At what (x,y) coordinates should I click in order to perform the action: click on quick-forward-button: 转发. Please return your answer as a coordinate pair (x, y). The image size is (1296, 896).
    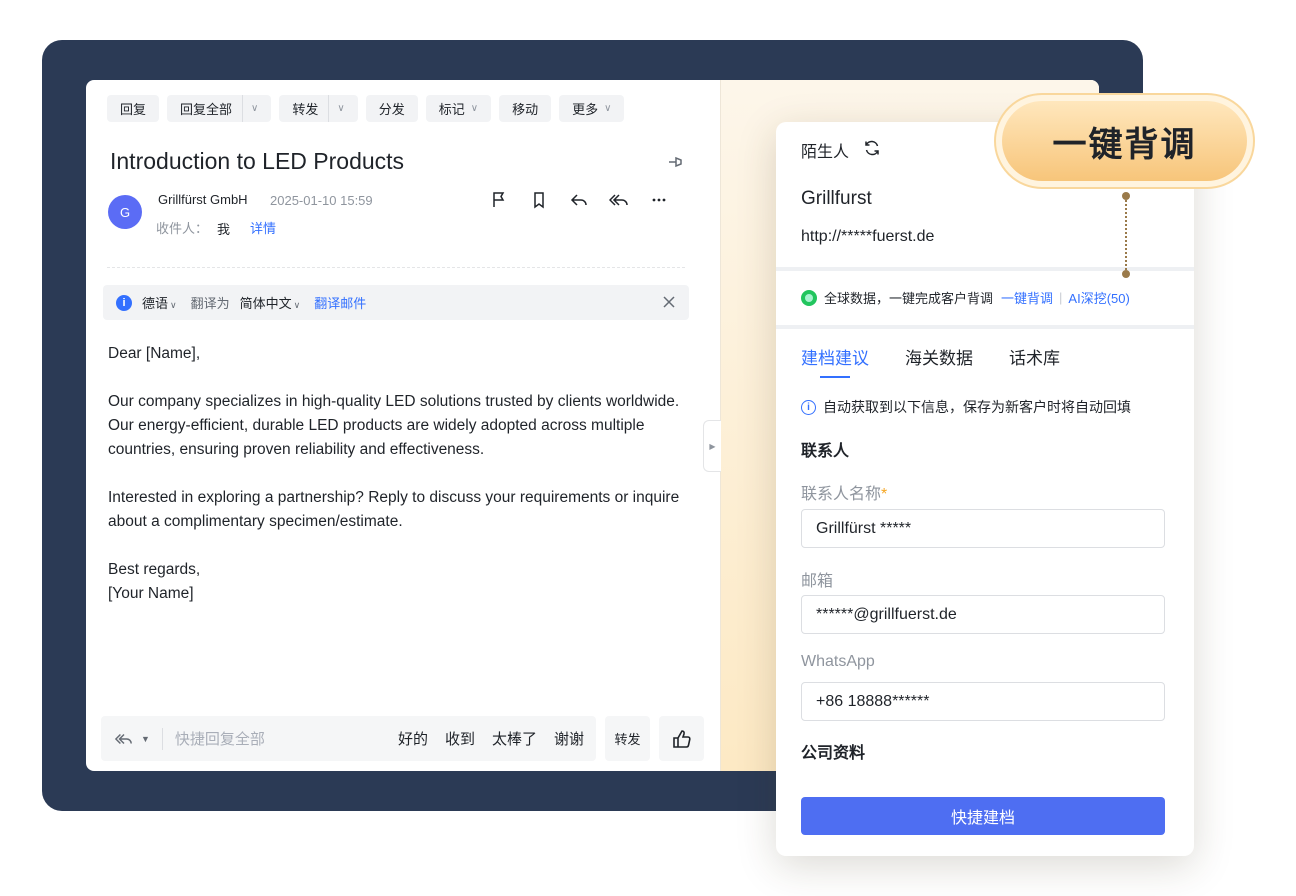
    Looking at the image, I should click on (627, 738).